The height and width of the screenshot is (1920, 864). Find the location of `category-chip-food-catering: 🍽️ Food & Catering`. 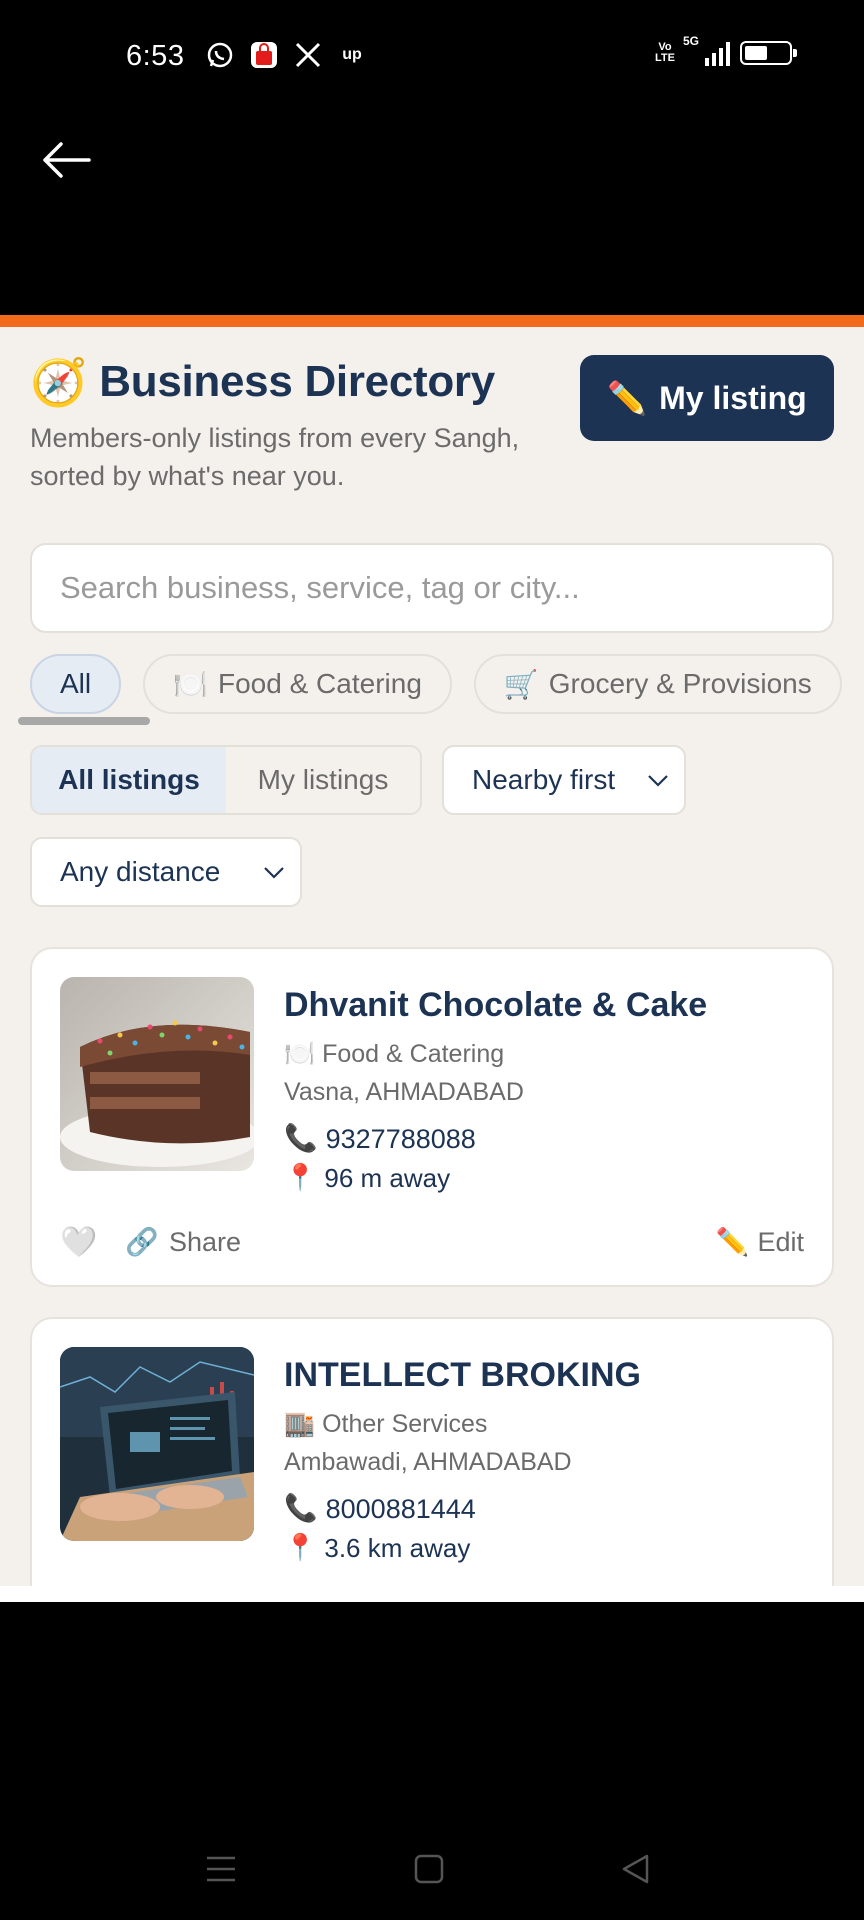

category-chip-food-catering: 🍽️ Food & Catering is located at coordinates (297, 684).